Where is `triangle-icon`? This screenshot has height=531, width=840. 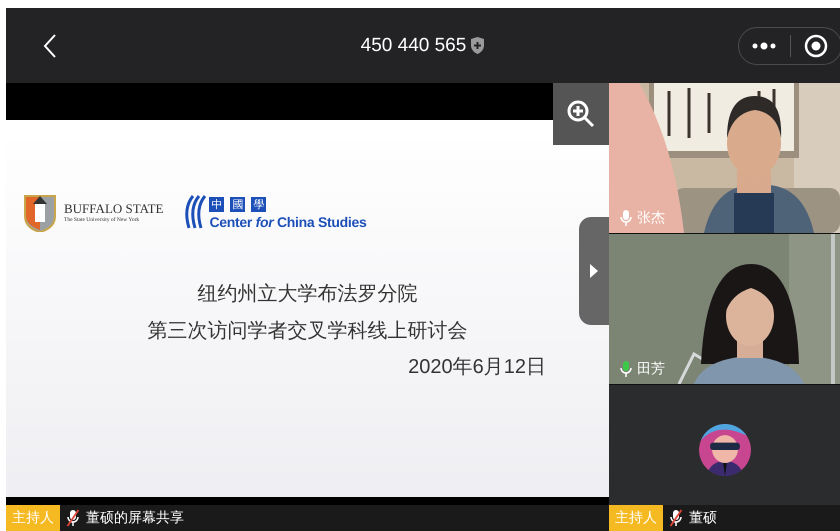
triangle-icon is located at coordinates (594, 271).